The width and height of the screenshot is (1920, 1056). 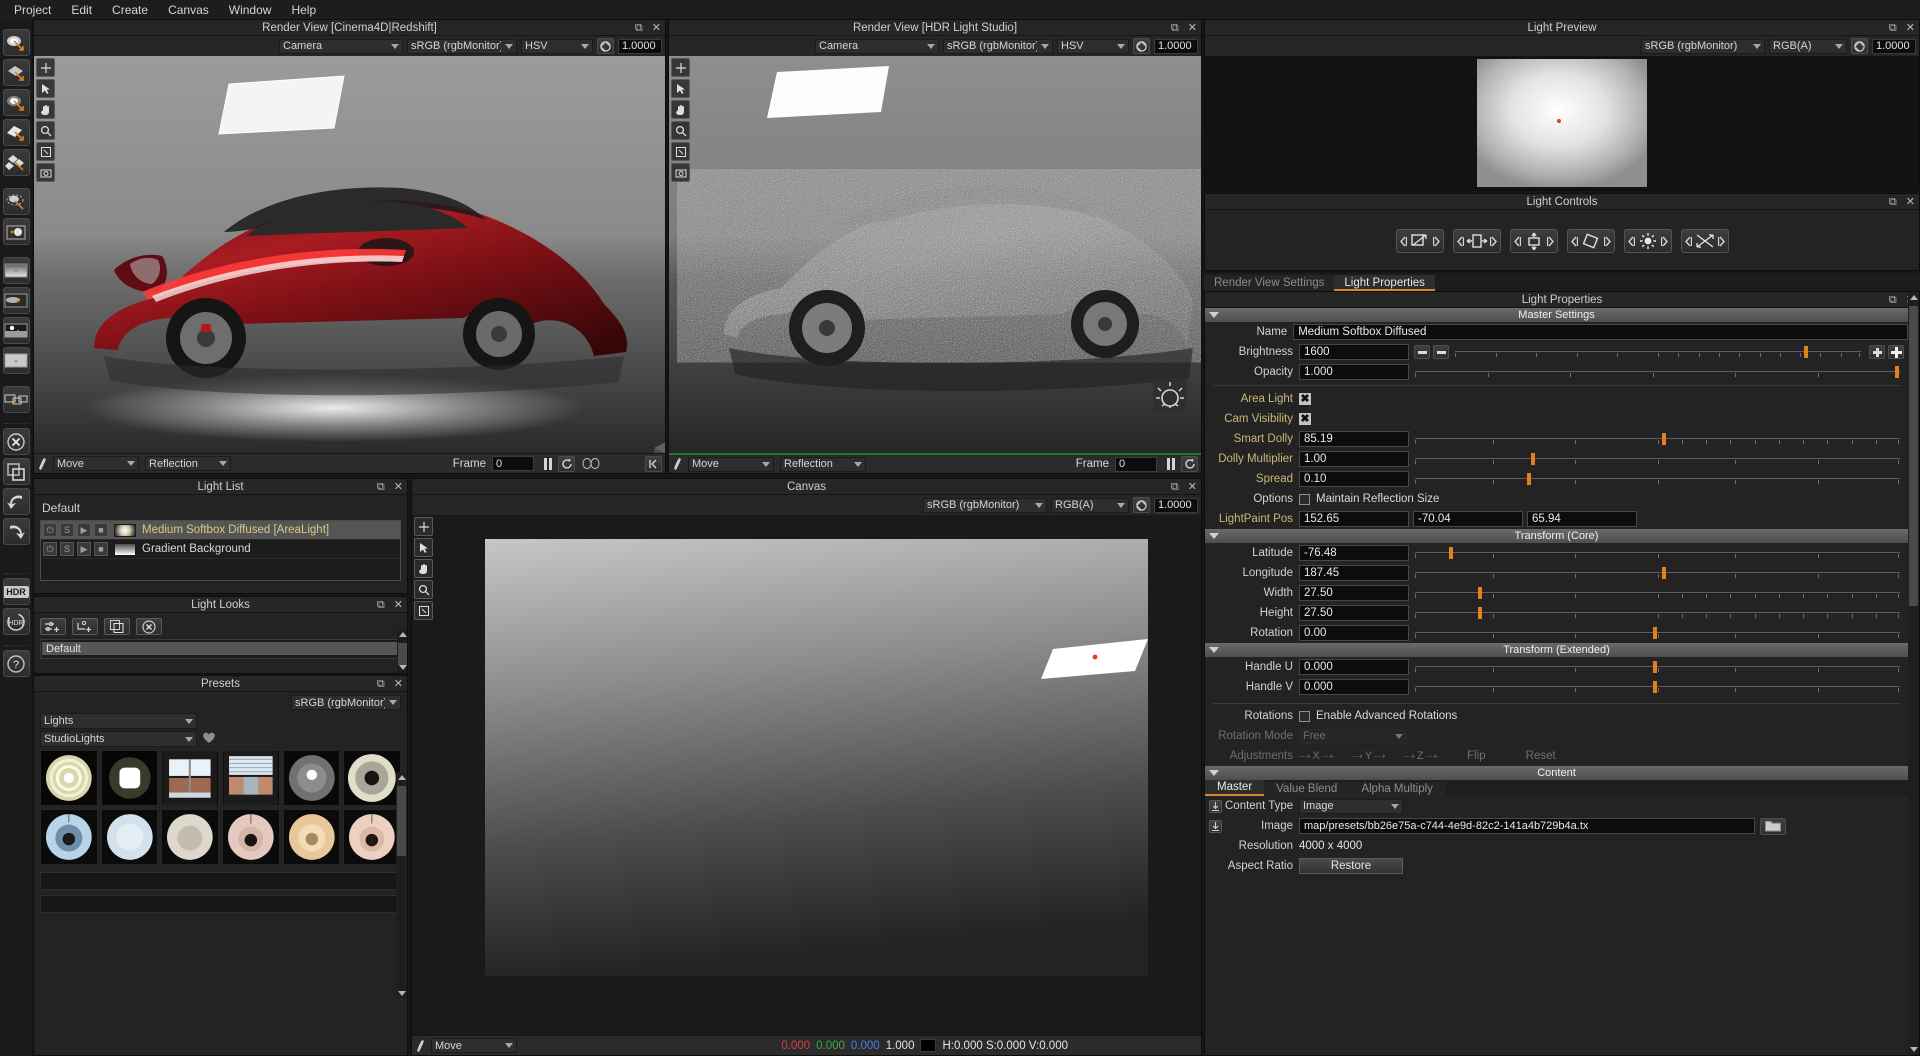 What do you see at coordinates (1353, 736) in the screenshot?
I see `rotation-mode-select: Free` at bounding box center [1353, 736].